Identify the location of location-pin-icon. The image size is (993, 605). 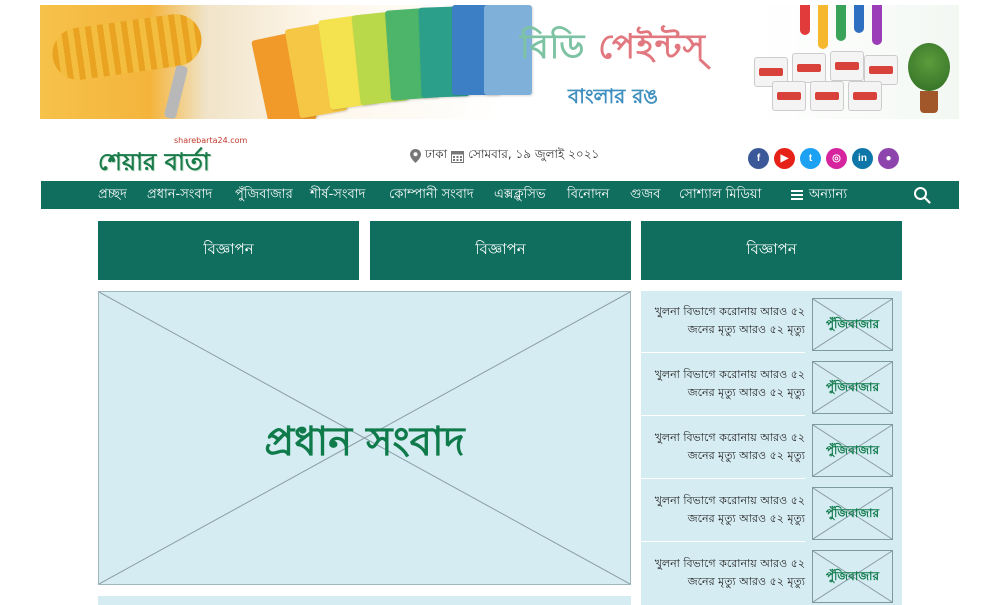
(415, 156).